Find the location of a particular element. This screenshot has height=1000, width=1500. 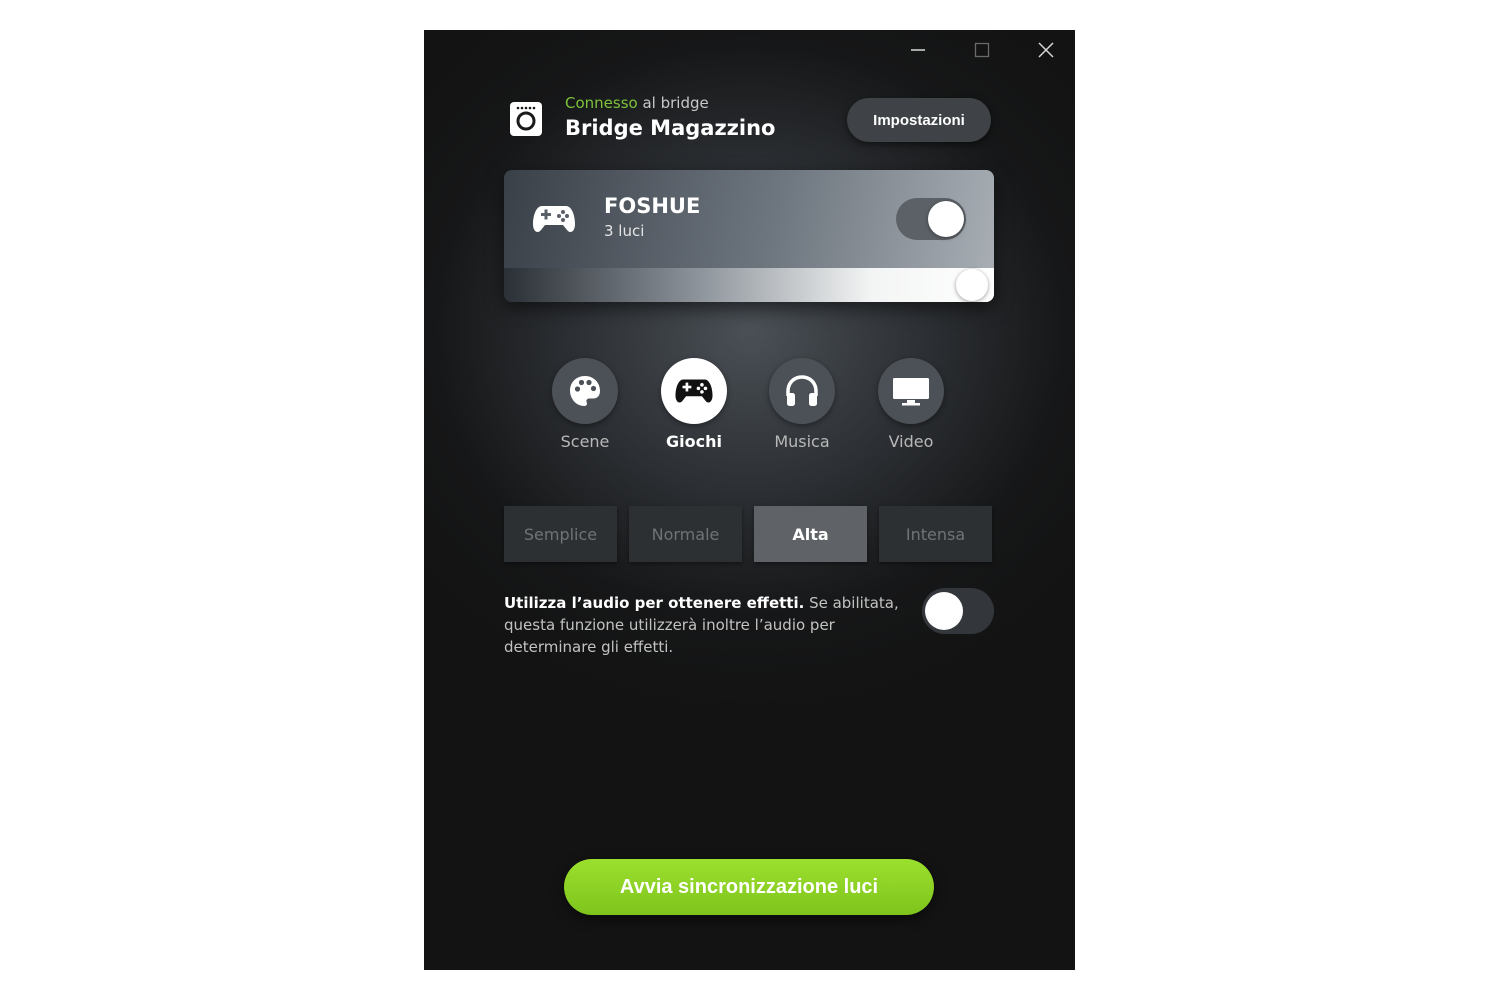

mode-label: Video is located at coordinates (911, 441).